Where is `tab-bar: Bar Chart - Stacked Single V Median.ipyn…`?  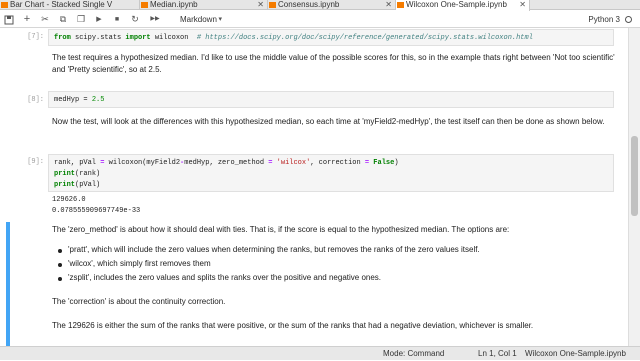
tab-bar: Bar Chart - Stacked Single V Median.ipyn… is located at coordinates (320, 5).